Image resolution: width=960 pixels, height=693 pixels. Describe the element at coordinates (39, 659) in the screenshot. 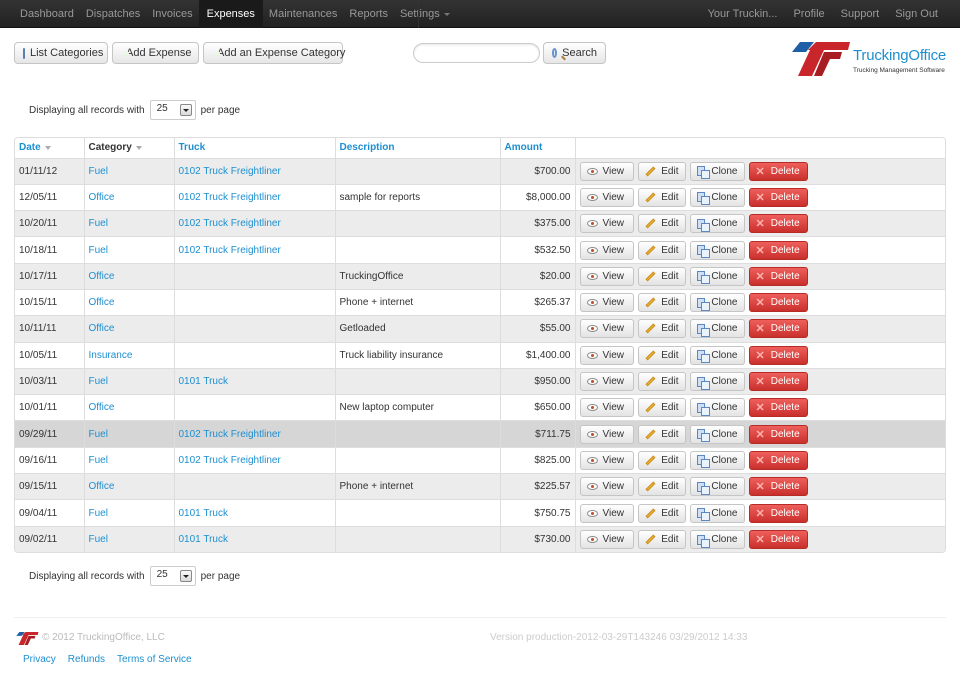

I see `footer-link-privacy: Privacy` at that location.